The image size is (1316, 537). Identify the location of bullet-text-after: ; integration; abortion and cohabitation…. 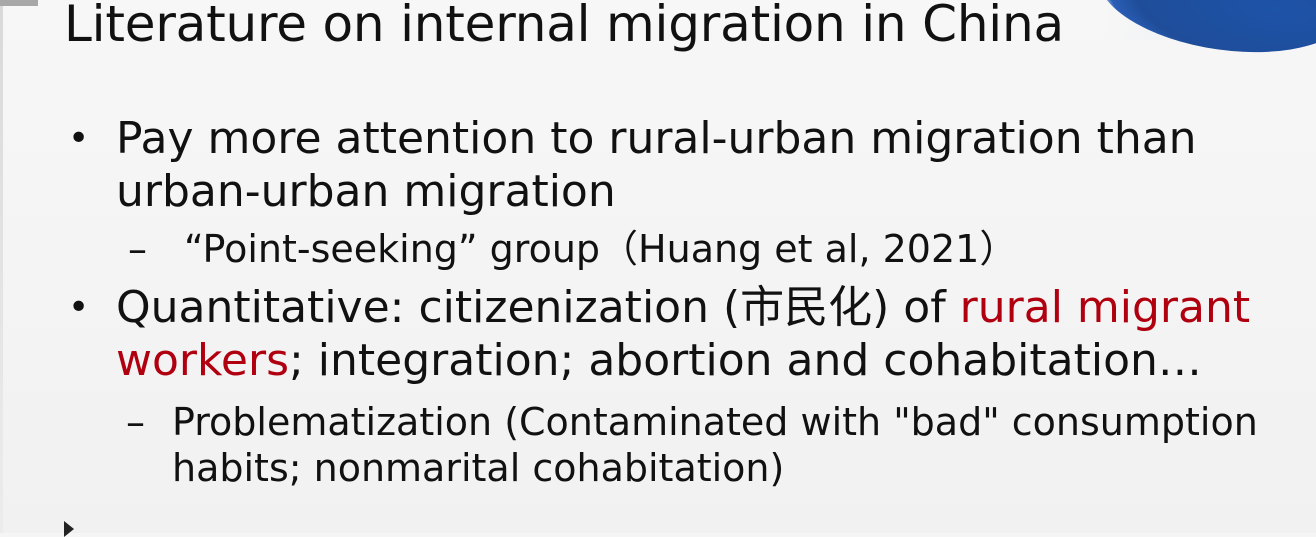
(745, 360).